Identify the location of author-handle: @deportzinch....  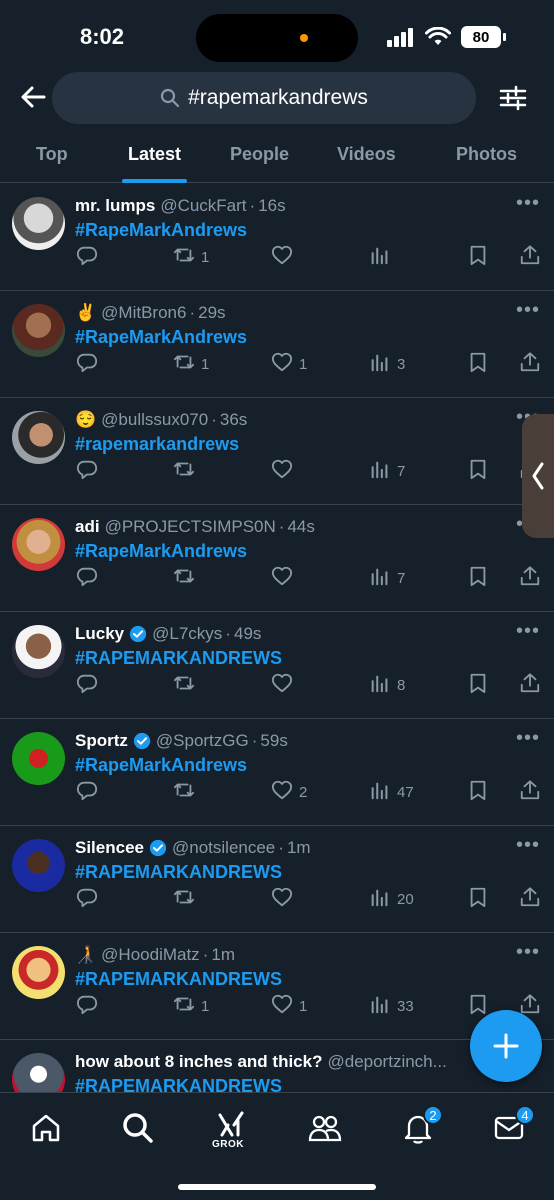
(386, 1062).